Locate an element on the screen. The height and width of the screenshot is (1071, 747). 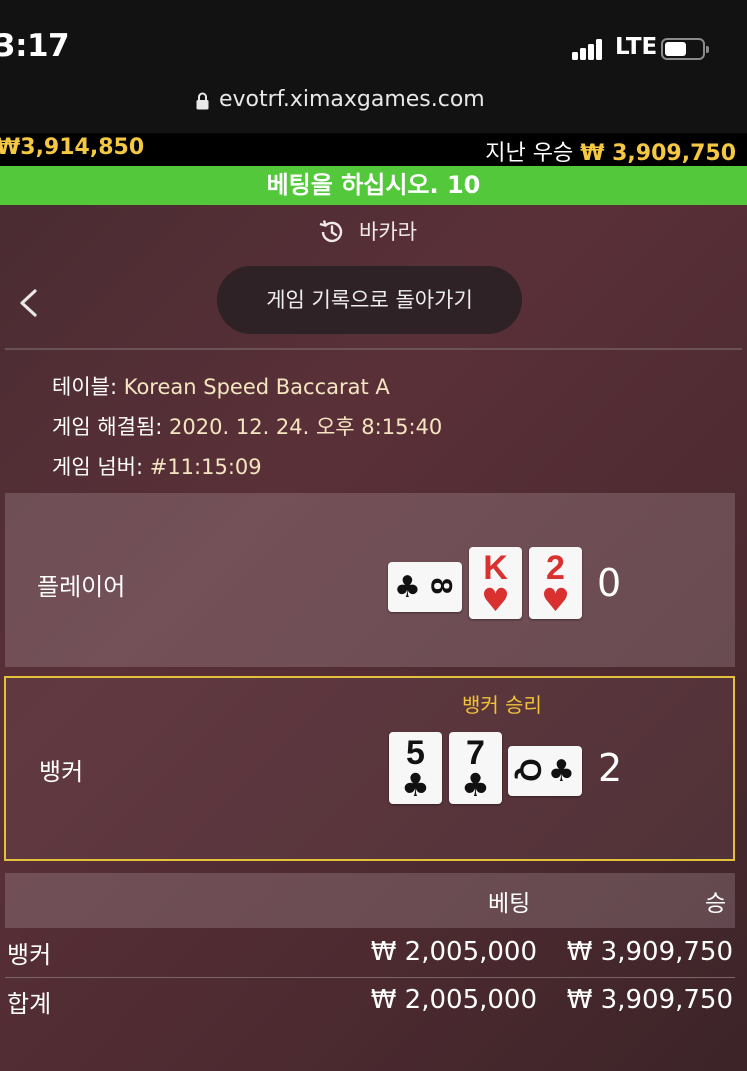
banker-win-label: 뱅커 승리 is located at coordinates (502, 705).